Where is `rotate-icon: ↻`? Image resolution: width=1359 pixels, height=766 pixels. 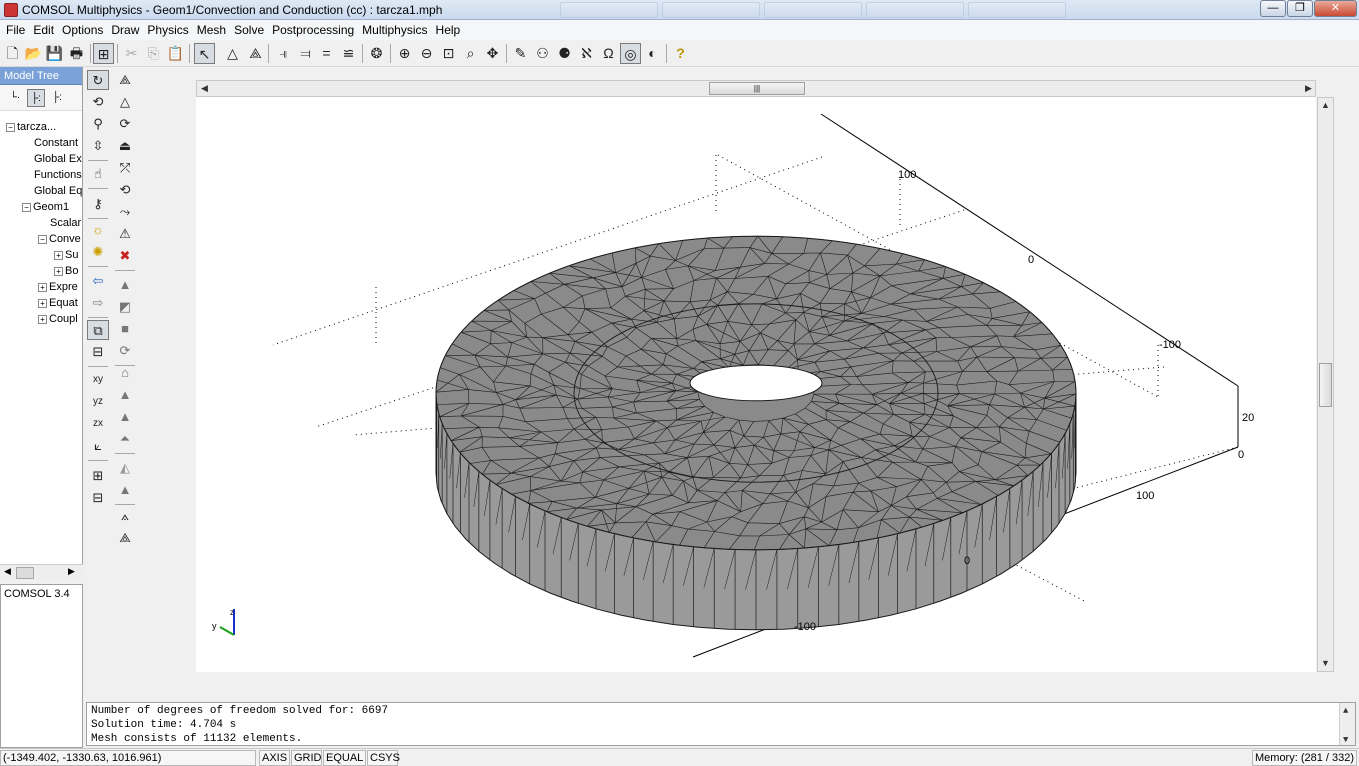 rotate-icon: ↻ is located at coordinates (98, 80).